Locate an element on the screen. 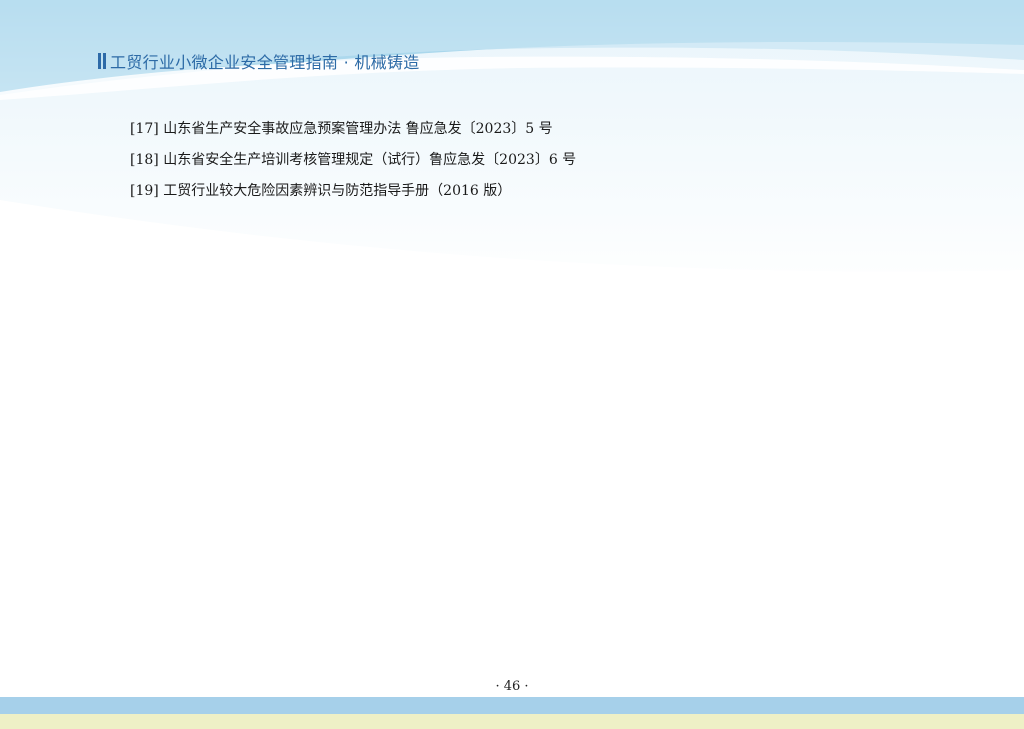  footer-yellow-band is located at coordinates (512, 721).